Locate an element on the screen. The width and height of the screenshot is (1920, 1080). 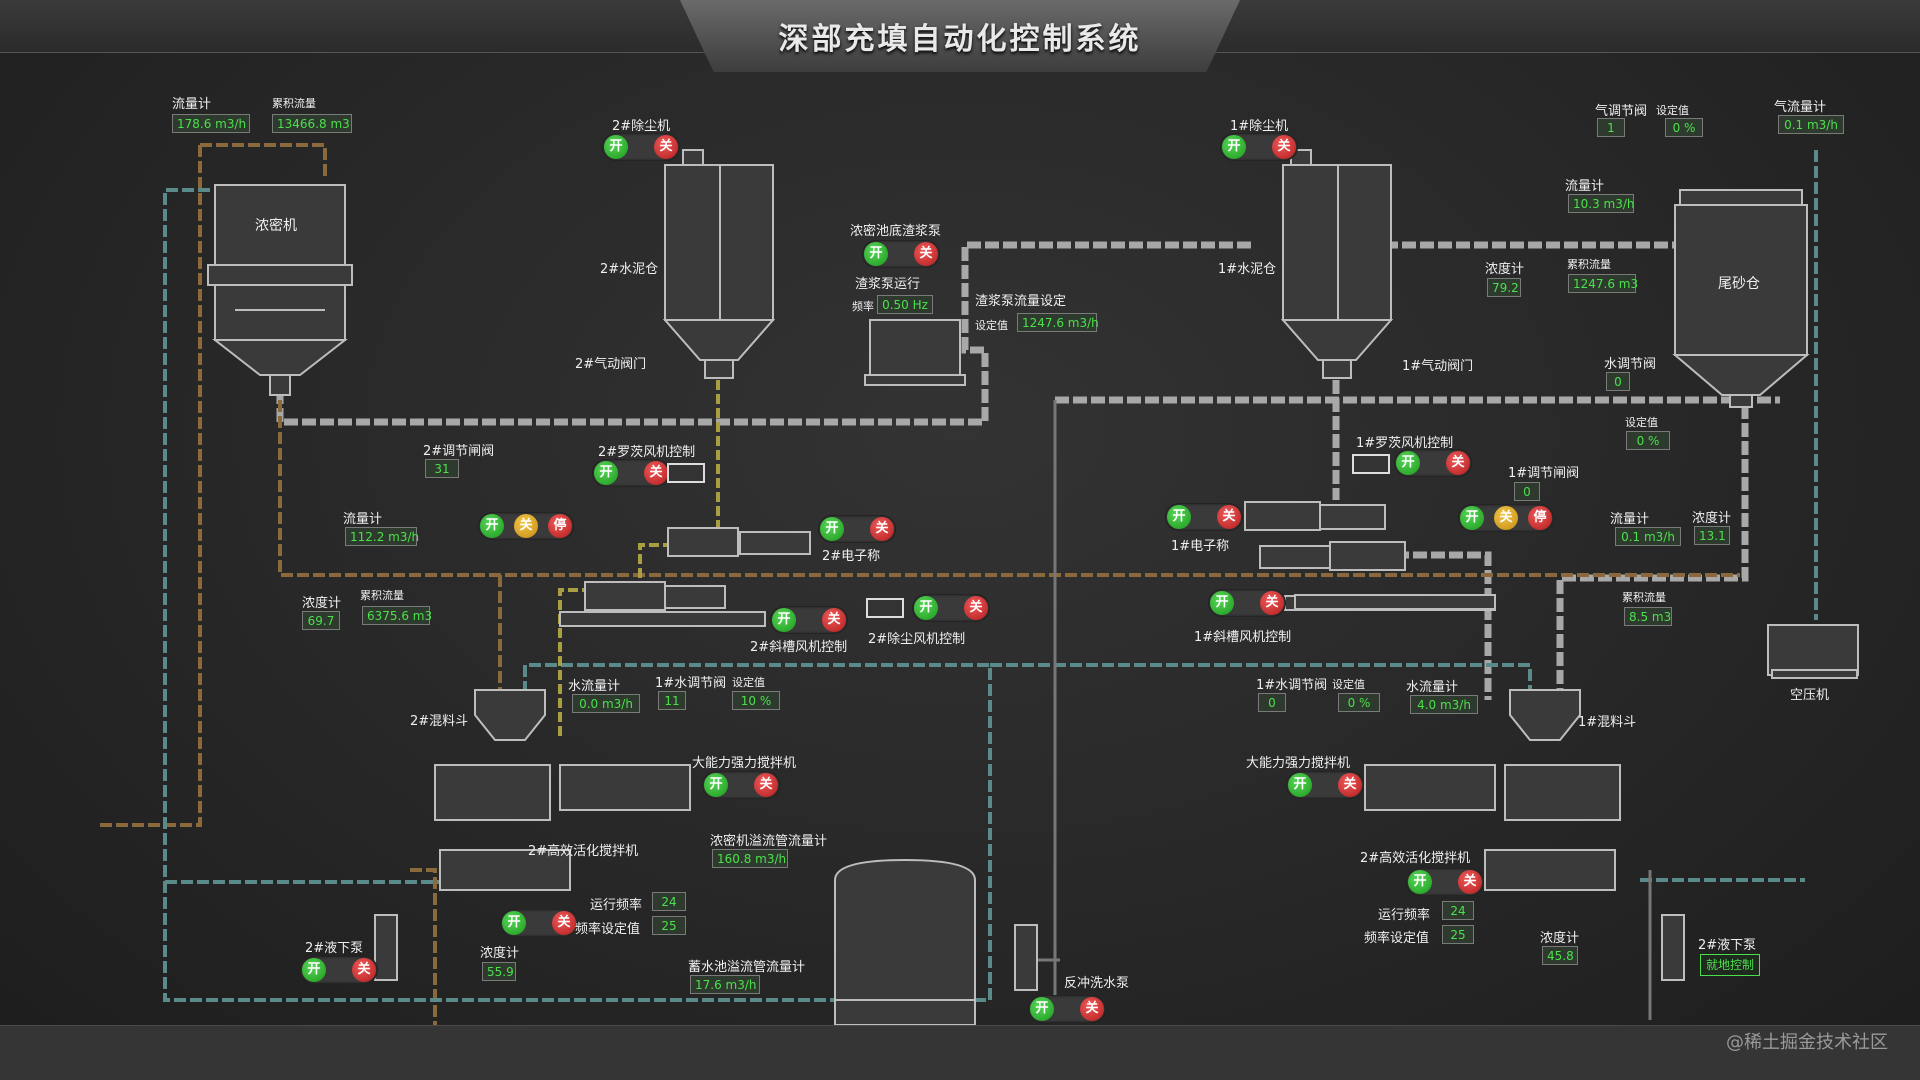
density-r-value: 79.2 is located at coordinates (1504, 287).